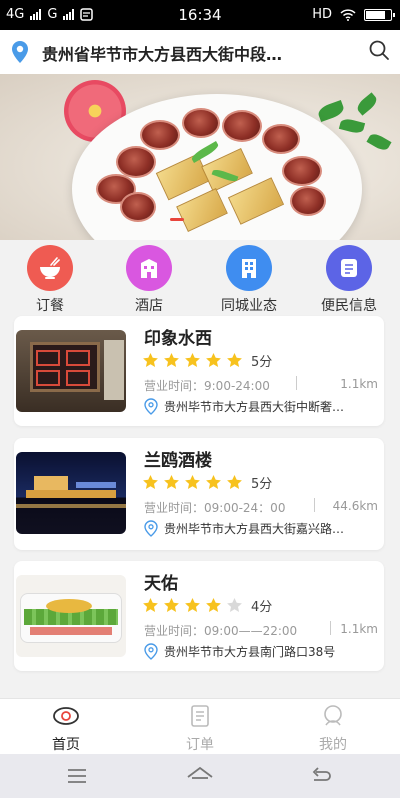 This screenshot has width=400, height=798. Describe the element at coordinates (333, 745) in the screenshot. I see `tab-label: 我的` at that location.